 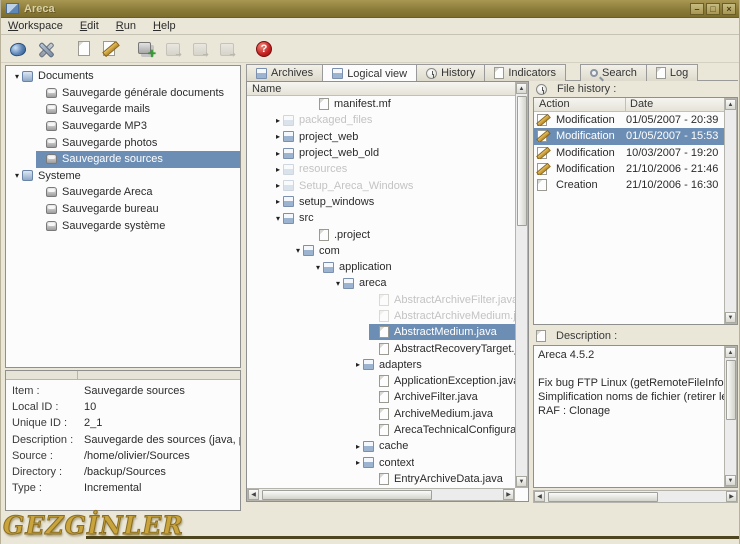 What do you see at coordinates (541, 89) in the screenshot?
I see `clock-icon` at bounding box center [541, 89].